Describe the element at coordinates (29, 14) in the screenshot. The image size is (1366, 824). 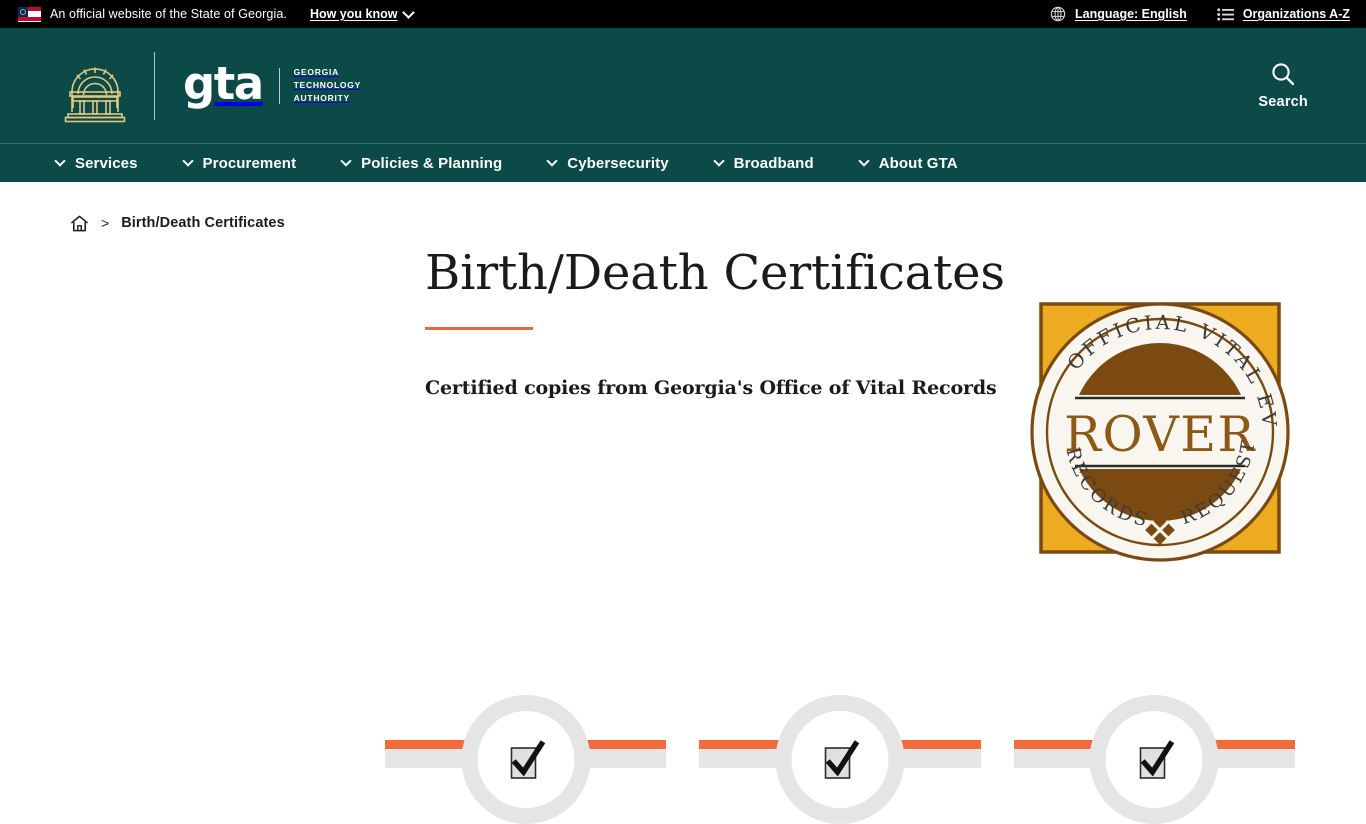
I see `georgia-state-flag-icon` at that location.